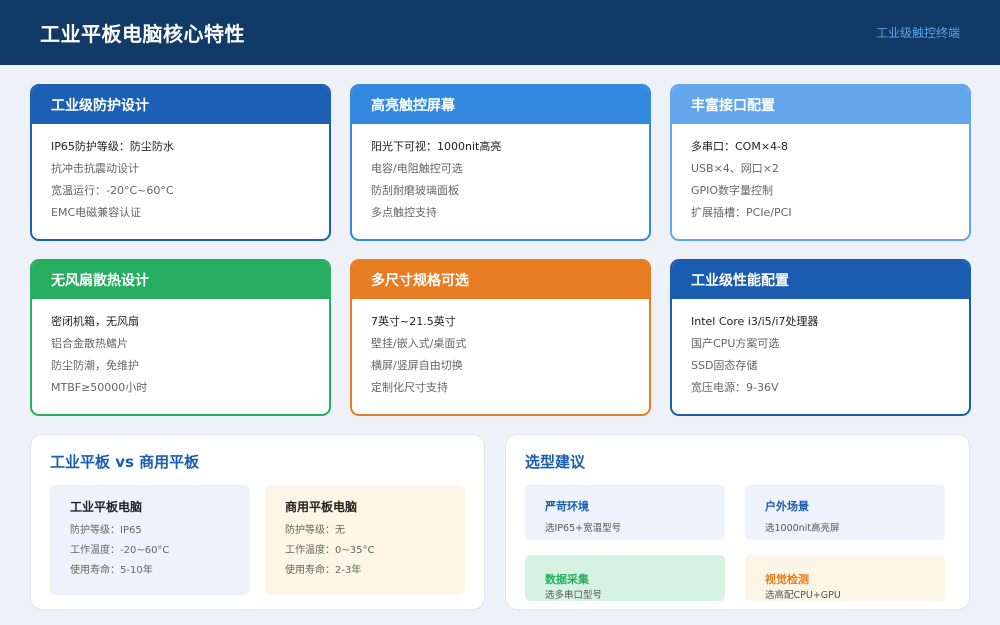 Image resolution: width=1000 pixels, height=625 pixels. Describe the element at coordinates (95, 365) in the screenshot. I see `feature-item: 防尘防潮，免维护` at that location.